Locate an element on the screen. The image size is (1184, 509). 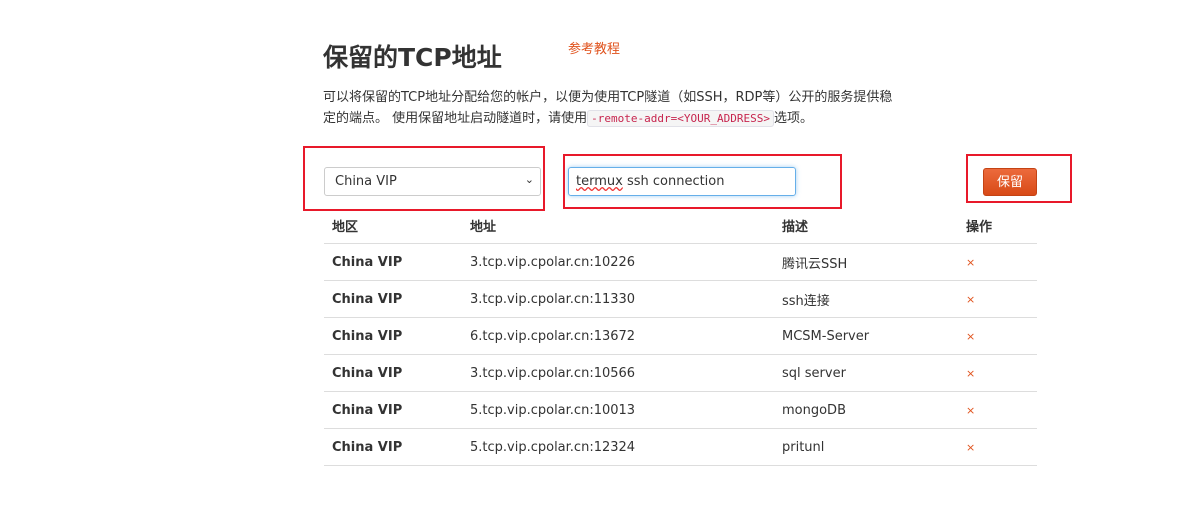
cell-description: ssh连接 is located at coordinates (806, 301).